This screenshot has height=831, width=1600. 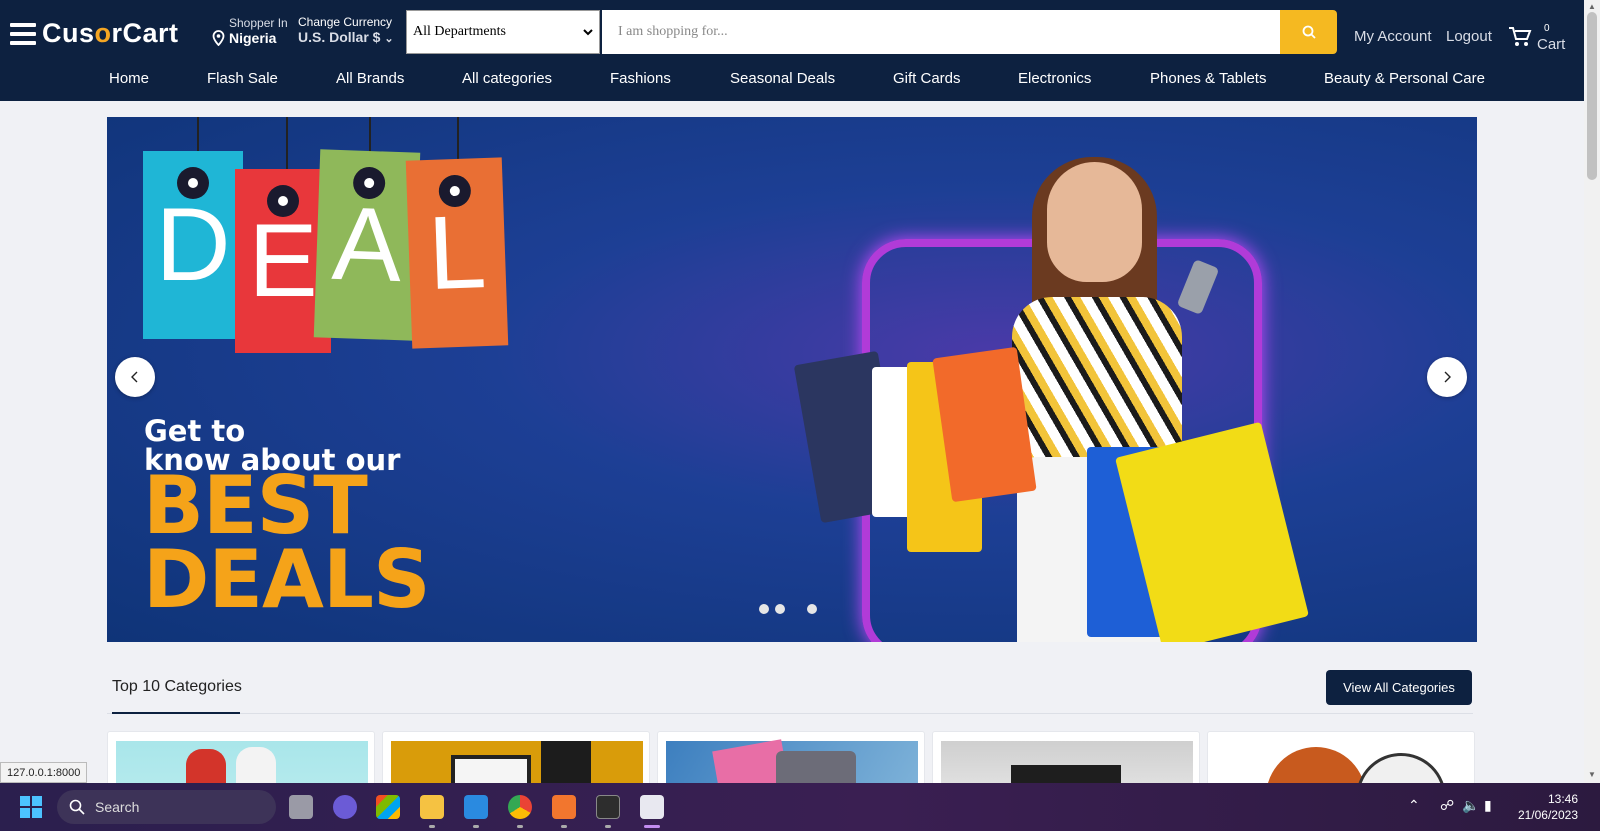 What do you see at coordinates (345, 807) in the screenshot?
I see `chat-icon` at bounding box center [345, 807].